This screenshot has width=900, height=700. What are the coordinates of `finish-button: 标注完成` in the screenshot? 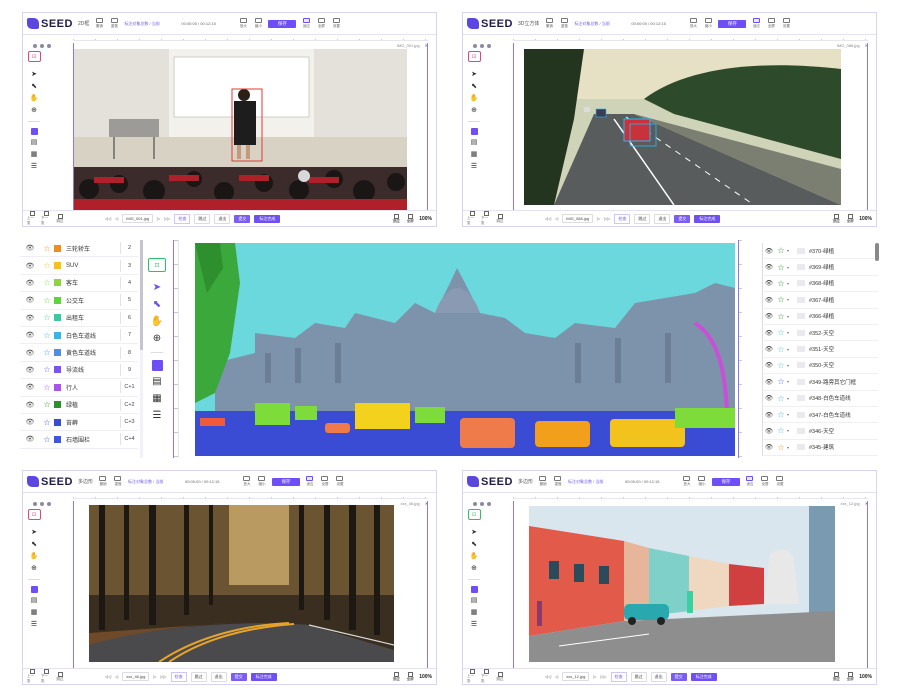 It's located at (707, 218).